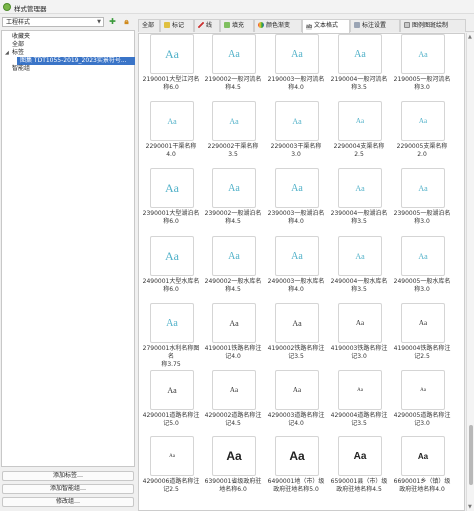 The image size is (474, 511). Describe the element at coordinates (359, 334) in the screenshot. I see `style-item: Aa 4190003铁路名称注 记3.0` at that location.